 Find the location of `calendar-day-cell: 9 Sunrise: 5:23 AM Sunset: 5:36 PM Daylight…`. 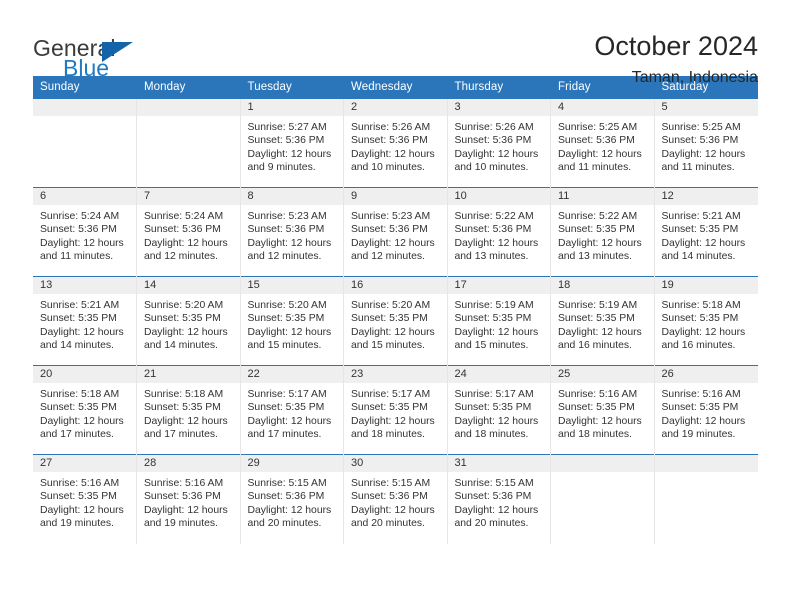

calendar-day-cell: 9 Sunrise: 5:23 AM Sunset: 5:36 PM Daylight… is located at coordinates (395, 232).